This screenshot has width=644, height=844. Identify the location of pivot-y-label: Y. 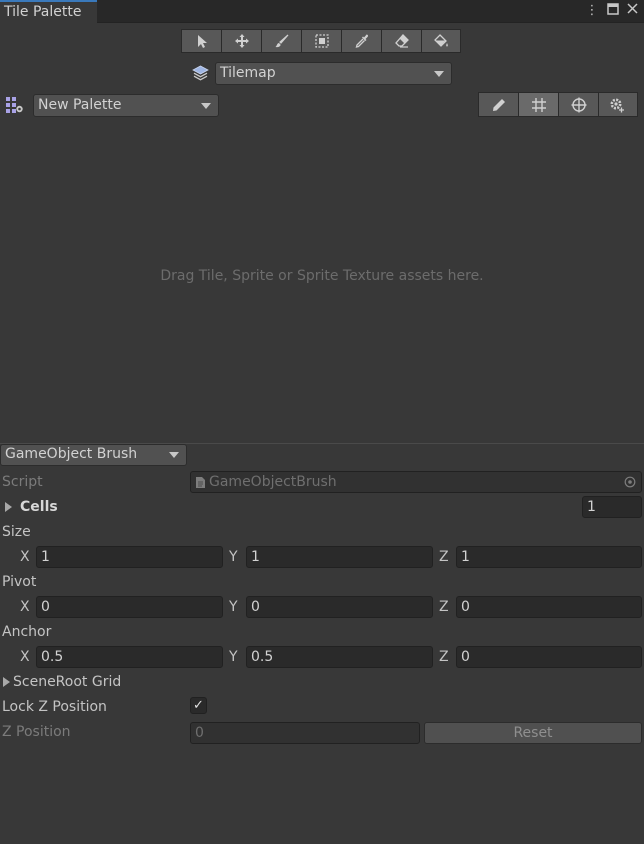
(233, 607).